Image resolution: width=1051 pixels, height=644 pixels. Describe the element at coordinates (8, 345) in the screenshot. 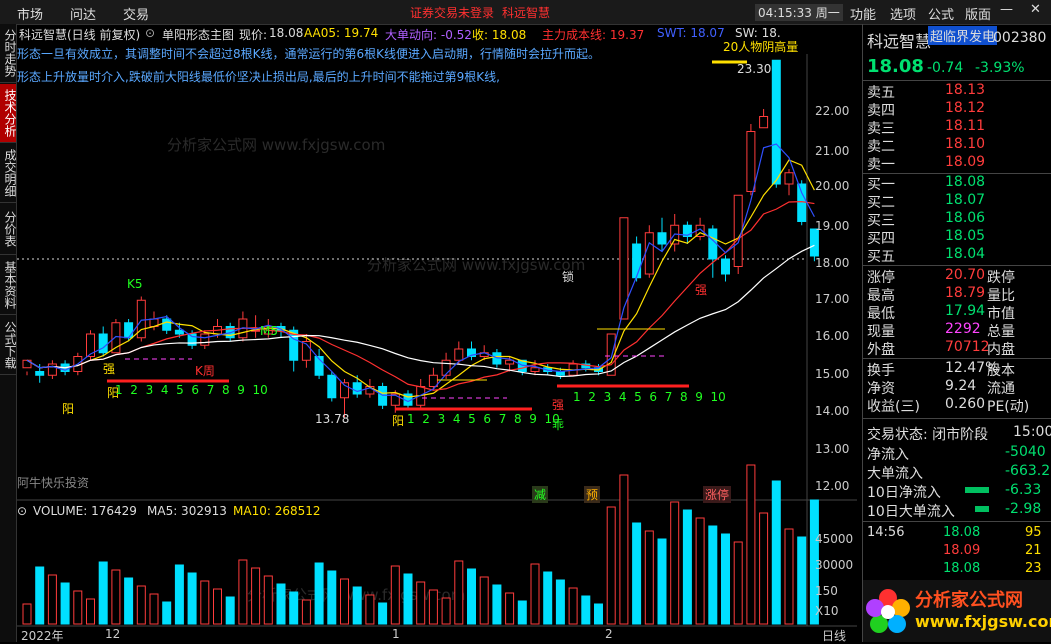

I see `tab-formula-download: 公式下载` at that location.